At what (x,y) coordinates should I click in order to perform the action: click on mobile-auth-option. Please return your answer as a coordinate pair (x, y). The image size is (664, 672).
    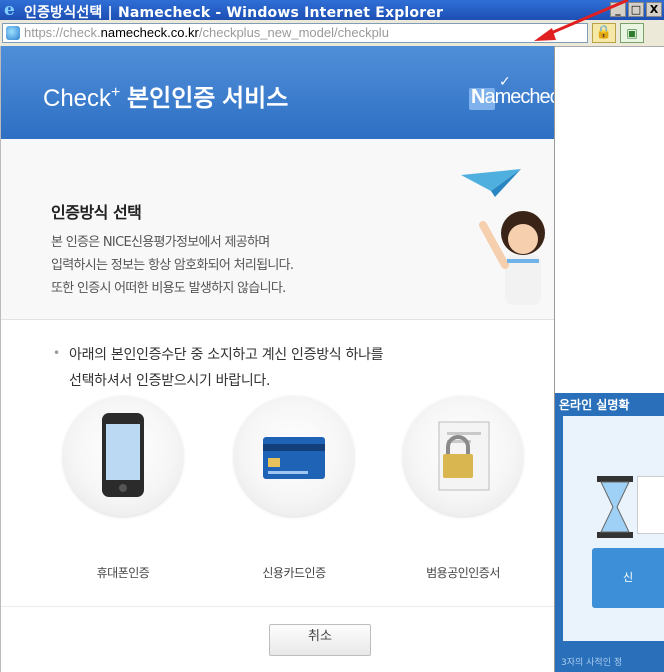
    Looking at the image, I should click on (123, 456).